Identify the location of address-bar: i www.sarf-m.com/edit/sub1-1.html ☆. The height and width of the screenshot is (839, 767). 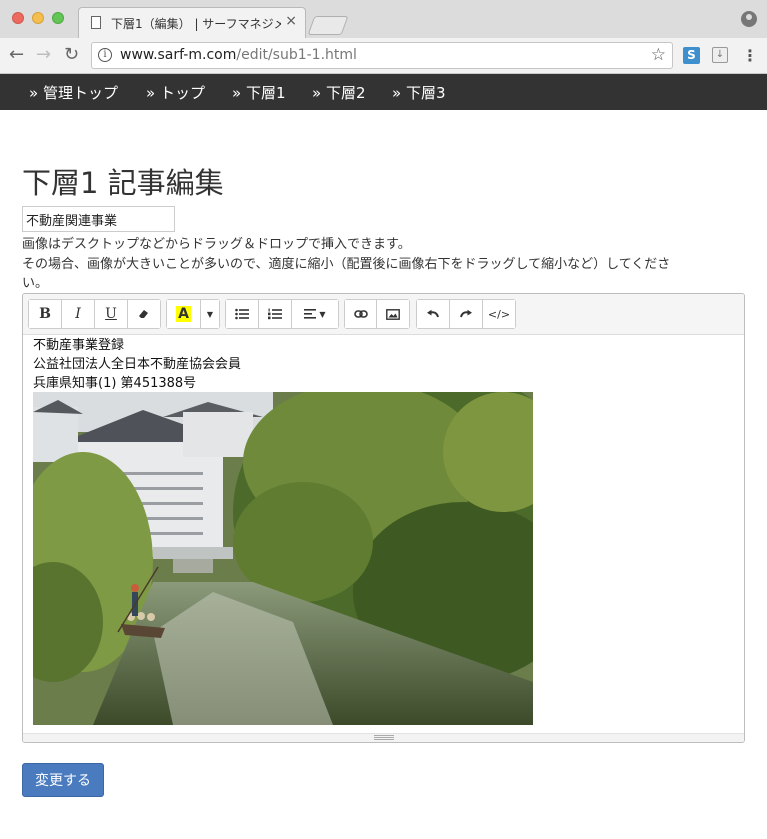
(382, 55).